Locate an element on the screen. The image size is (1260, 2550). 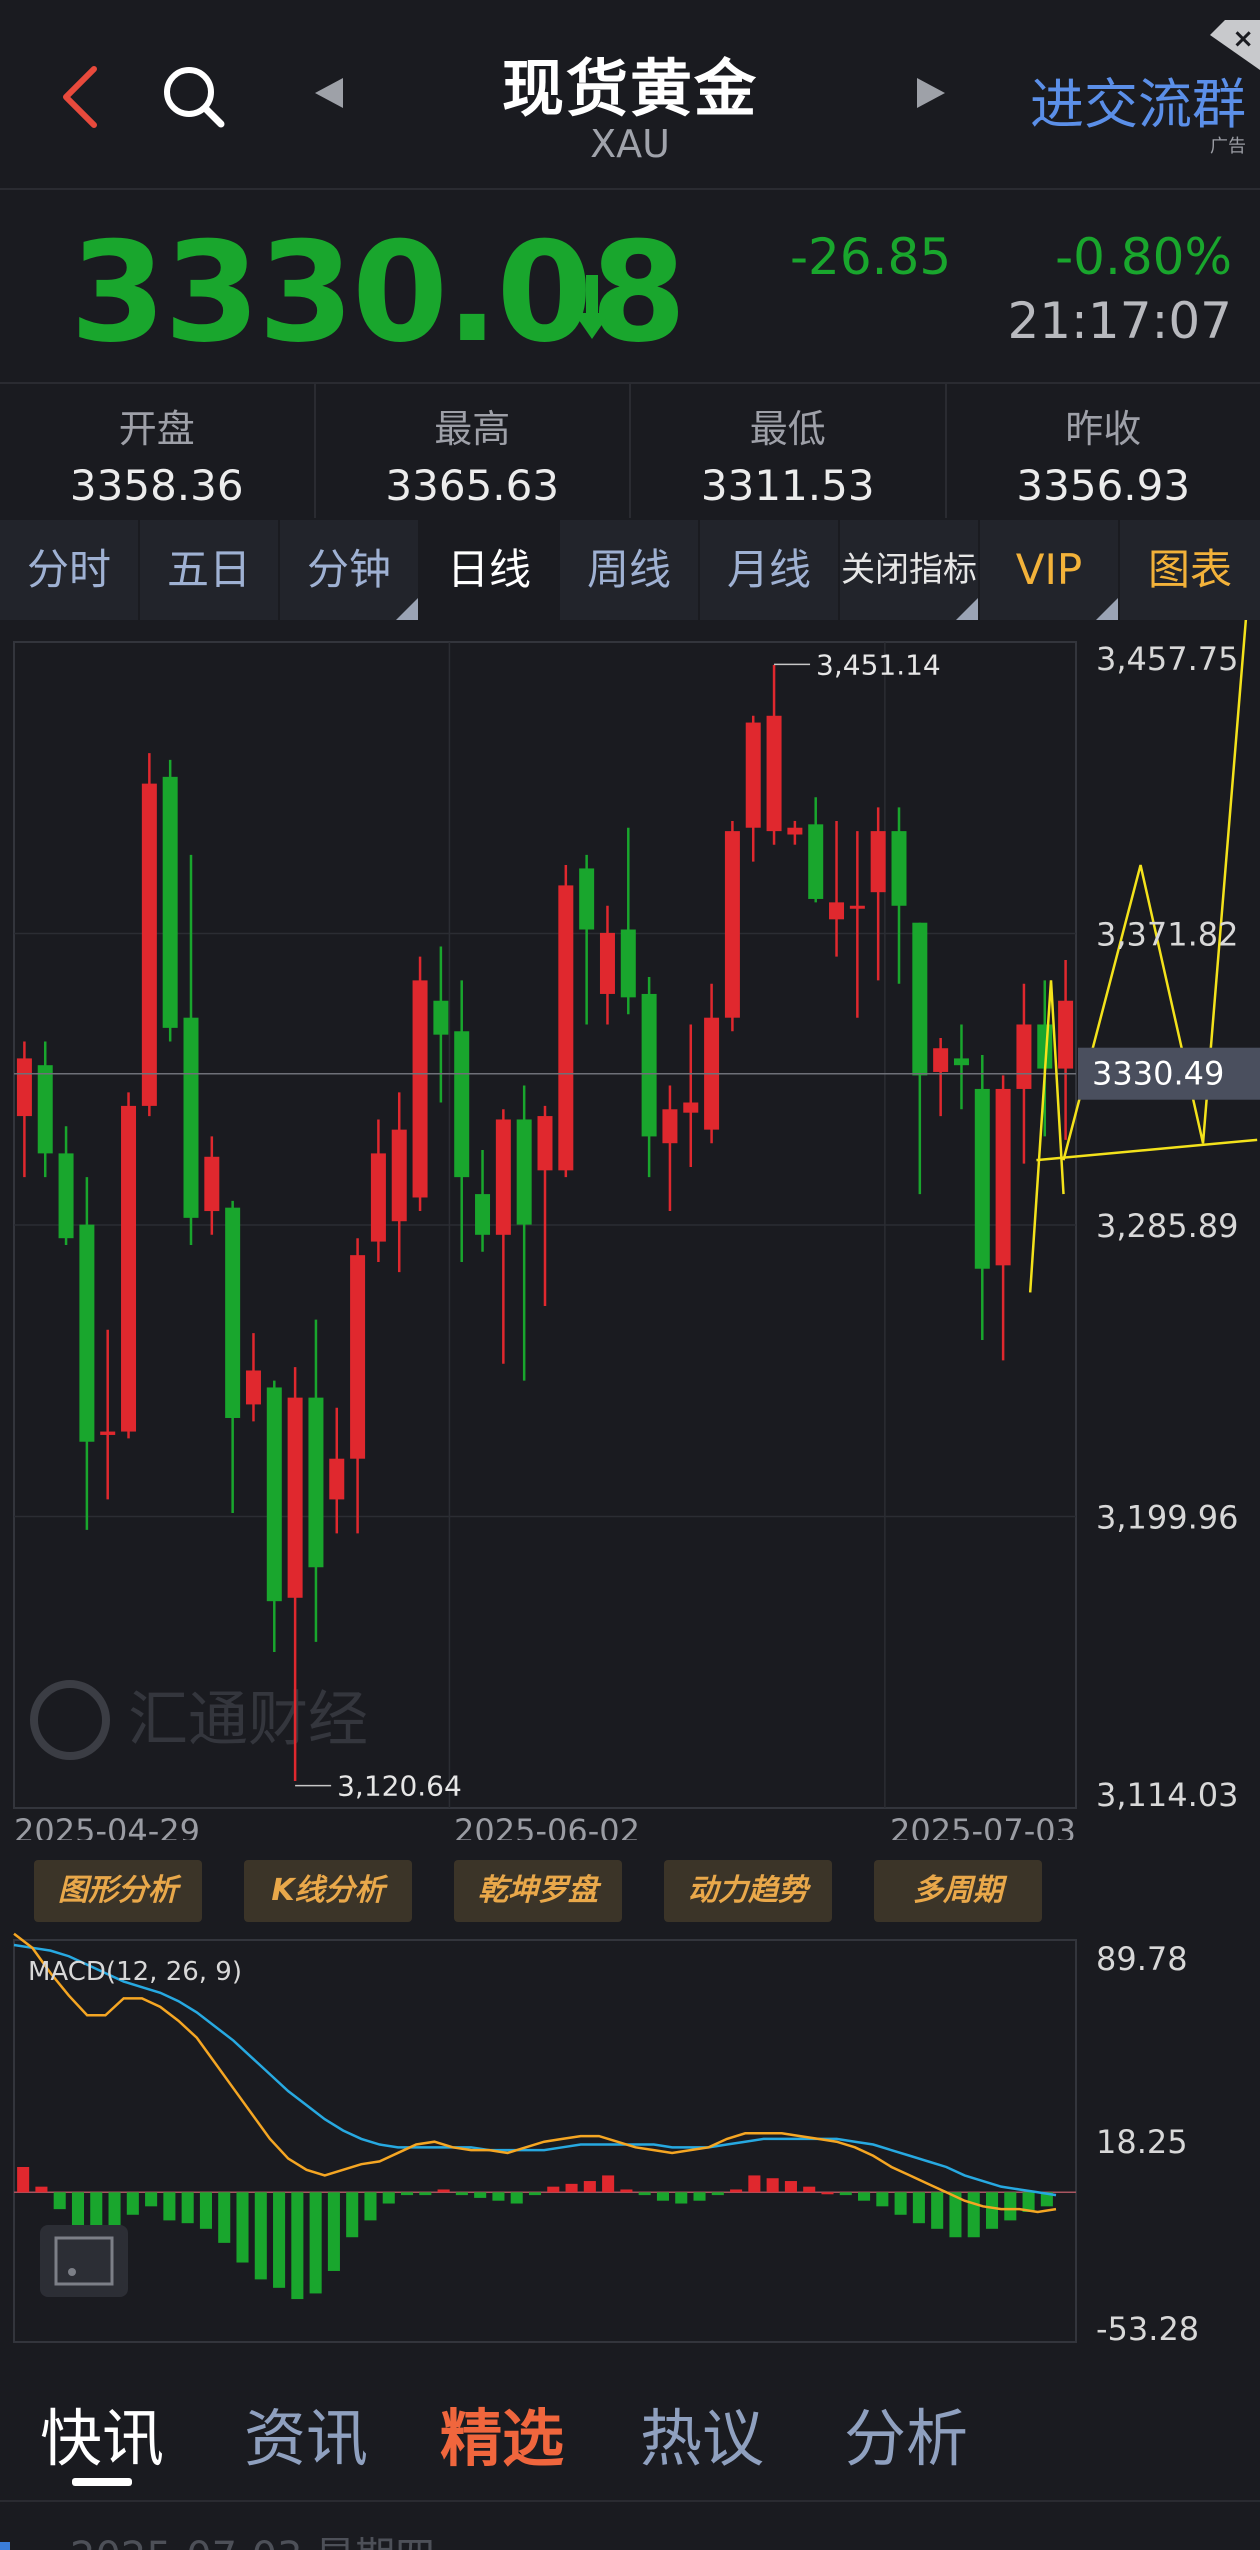
tab-monthly: 月线 is located at coordinates (770, 570).